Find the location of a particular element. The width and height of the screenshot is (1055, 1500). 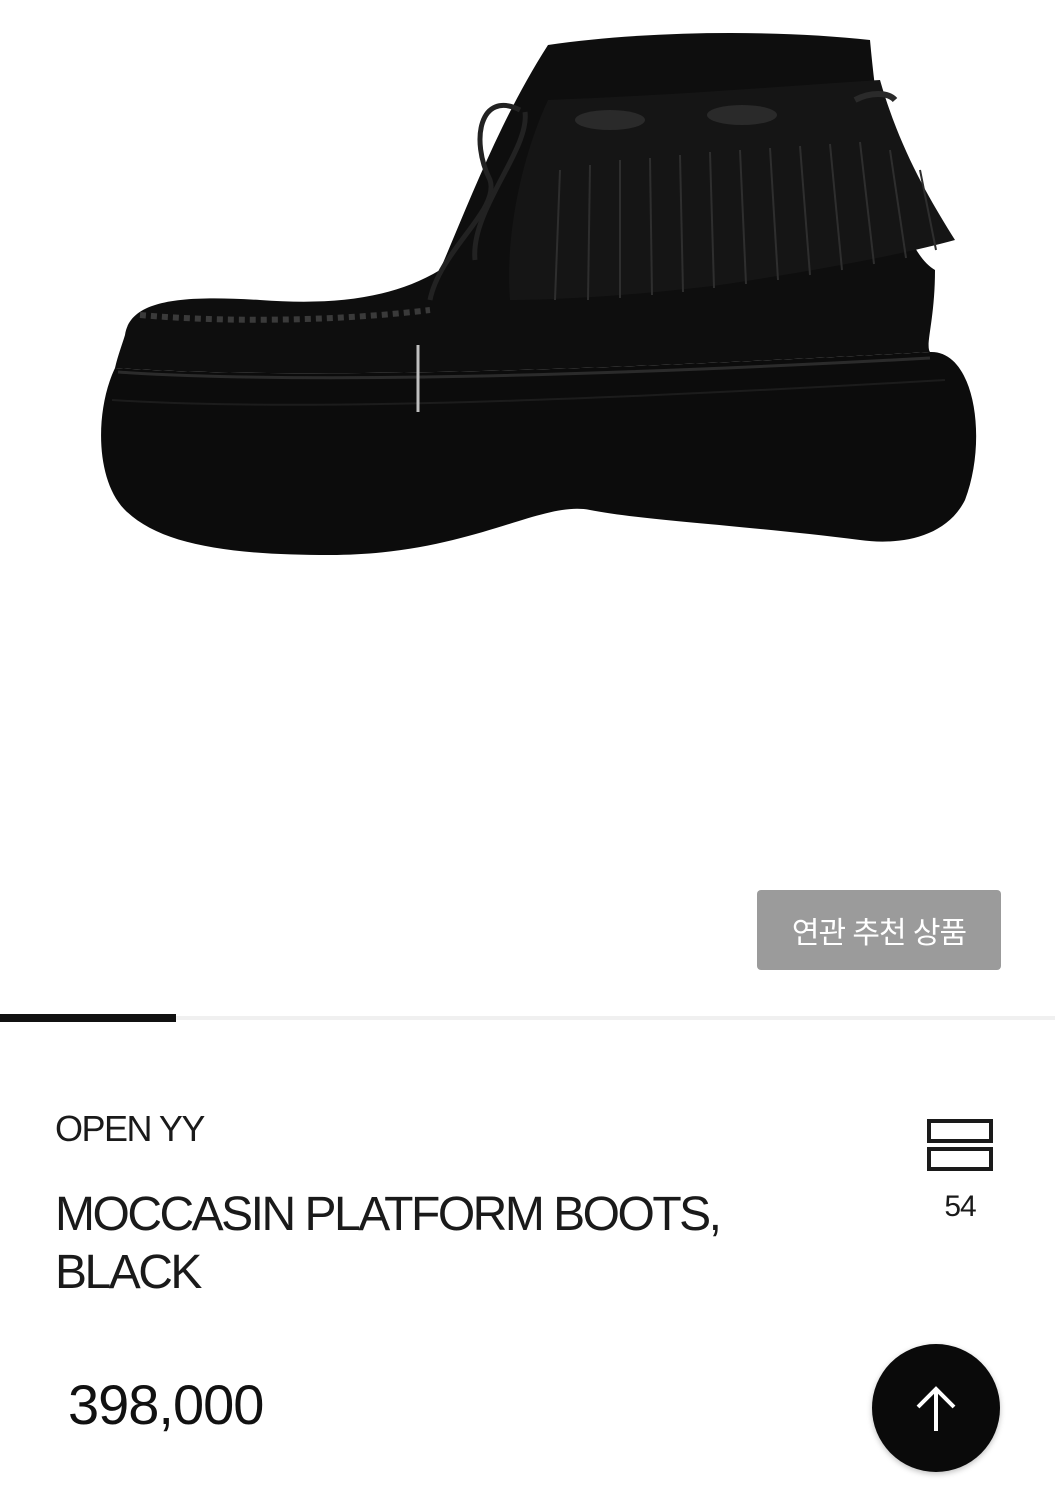

product-title: MOCCASIN PLATFORM BOOTS, BLACK is located at coordinates (388, 1243).